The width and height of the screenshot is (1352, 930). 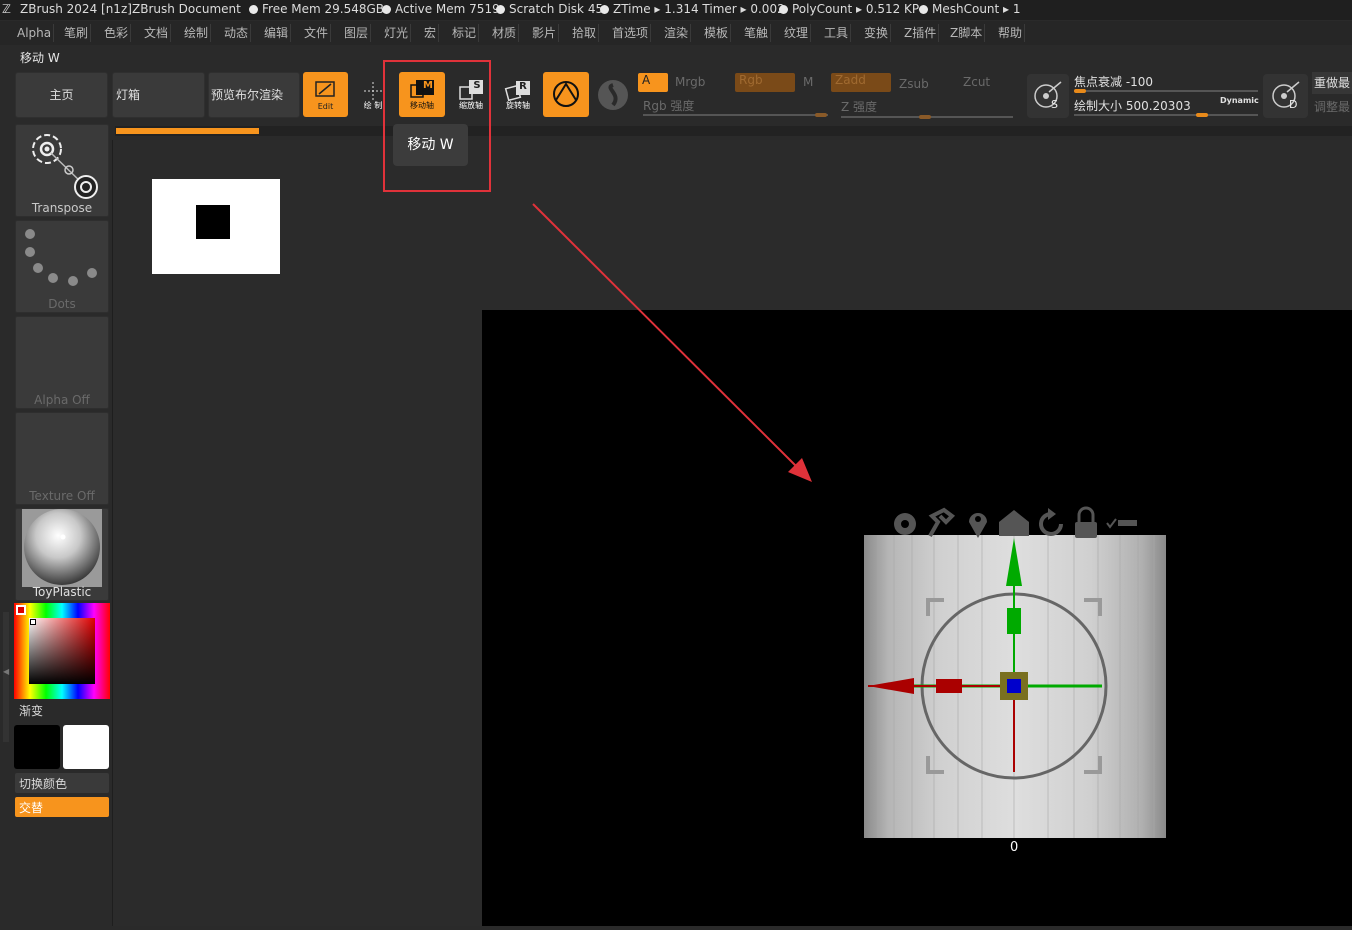 What do you see at coordinates (62, 554) in the screenshot?
I see `material-tile: ToyPlastic` at bounding box center [62, 554].